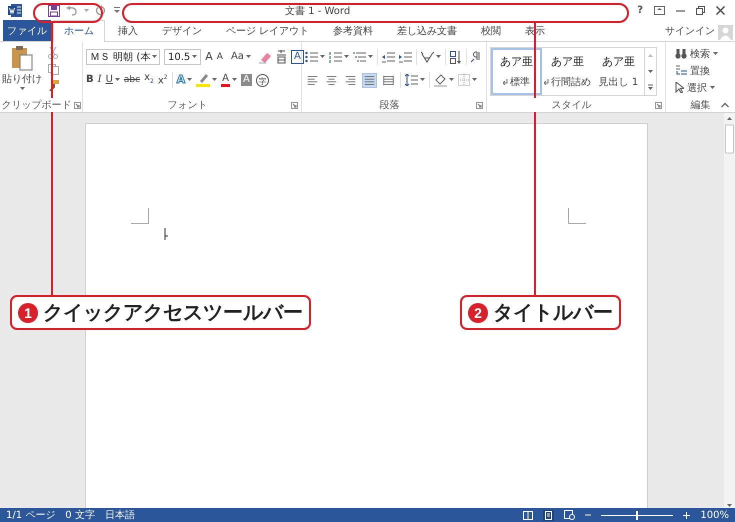 This screenshot has width=735, height=522. Describe the element at coordinates (31, 515) in the screenshot. I see `page-count: 1/1 ページ` at that location.